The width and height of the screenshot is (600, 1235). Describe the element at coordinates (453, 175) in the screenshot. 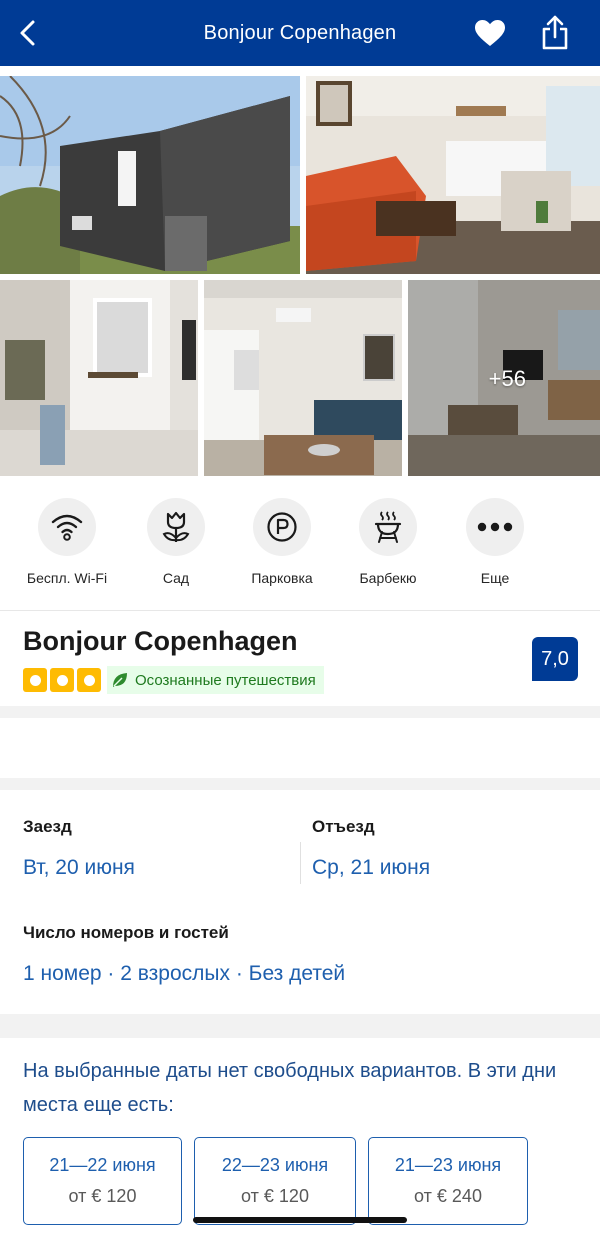

I see `photo-living-room` at that location.